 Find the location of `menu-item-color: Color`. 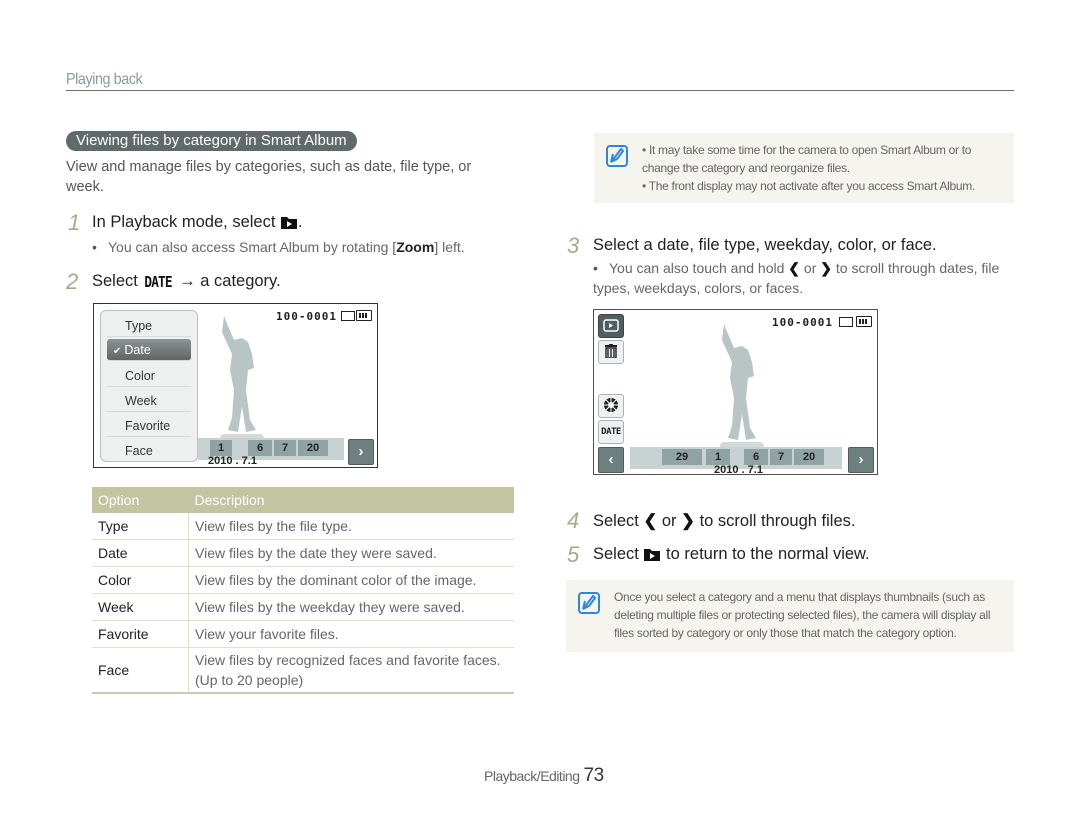

menu-item-color: Color is located at coordinates (149, 376).